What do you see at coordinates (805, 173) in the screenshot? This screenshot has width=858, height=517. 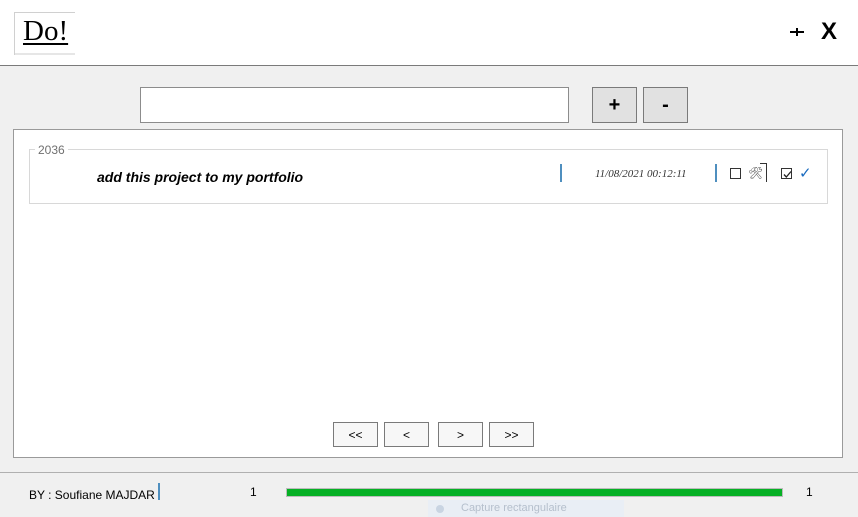 I see `check-icon: ✓` at bounding box center [805, 173].